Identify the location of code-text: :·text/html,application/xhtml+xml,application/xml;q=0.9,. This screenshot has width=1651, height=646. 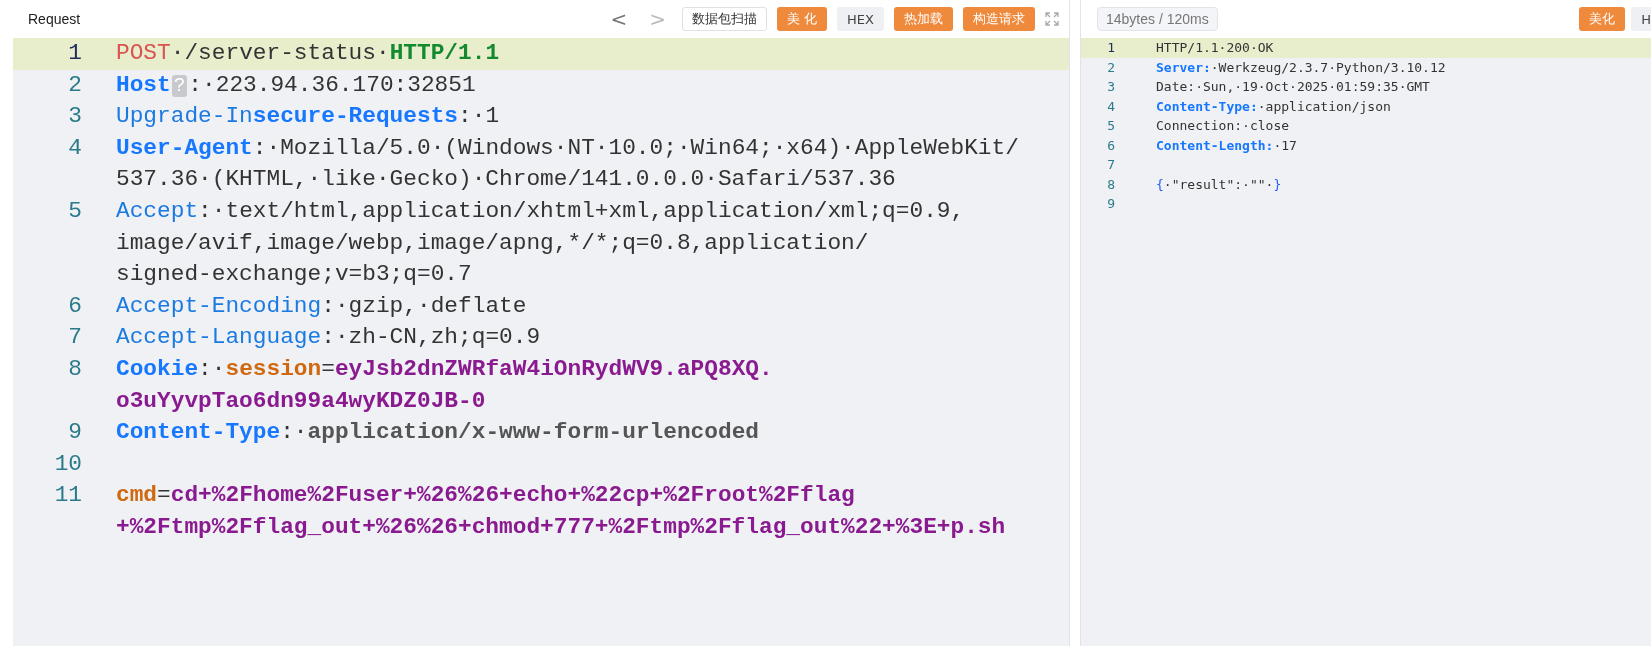
(581, 210).